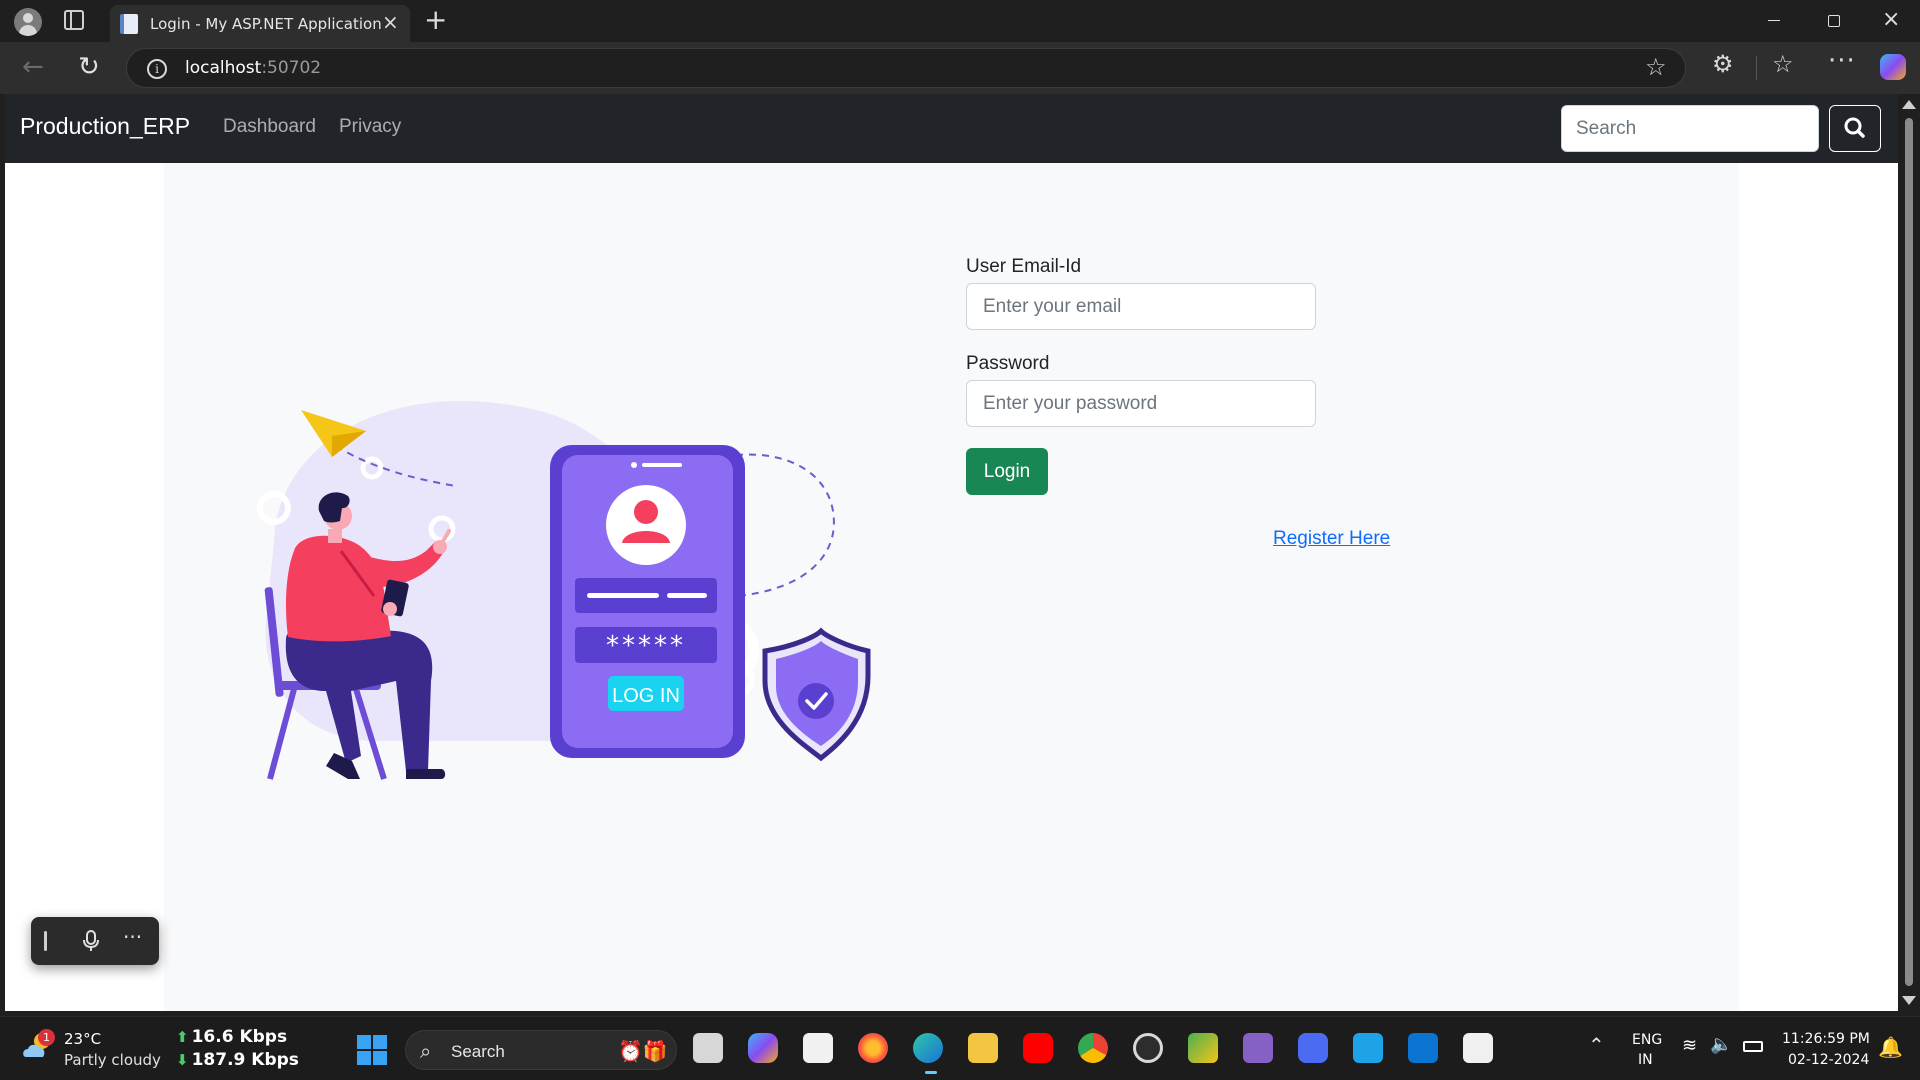 This screenshot has width=1920, height=1080. Describe the element at coordinates (28, 22) in the screenshot. I see `profile-avatar-icon` at that location.